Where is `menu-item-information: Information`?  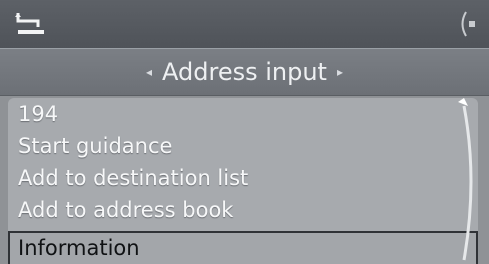
menu-item-information: Information is located at coordinates (243, 247).